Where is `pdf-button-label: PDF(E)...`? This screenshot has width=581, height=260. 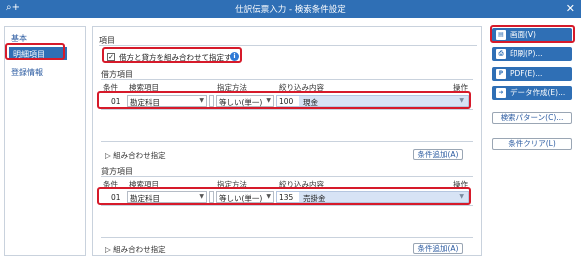
pdf-button-label: PDF(E)... is located at coordinates (526, 73).